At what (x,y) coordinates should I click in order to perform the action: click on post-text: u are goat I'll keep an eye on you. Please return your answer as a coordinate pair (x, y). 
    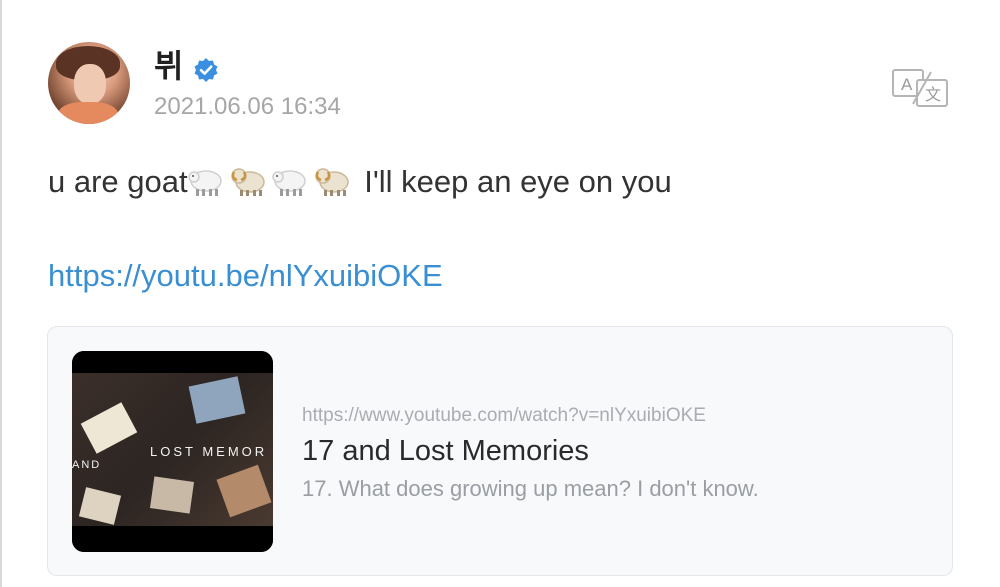
    Looking at the image, I should click on (360, 182).